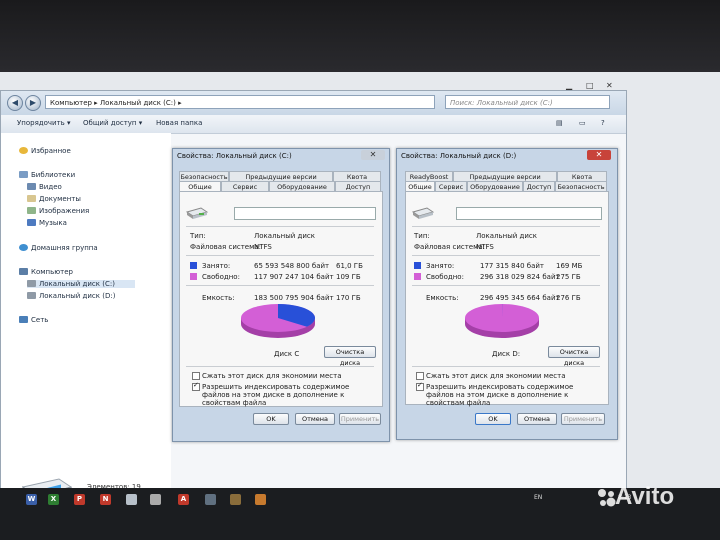  What do you see at coordinates (46, 272) in the screenshot?
I see `nav-computer: Компьютер` at bounding box center [46, 272].